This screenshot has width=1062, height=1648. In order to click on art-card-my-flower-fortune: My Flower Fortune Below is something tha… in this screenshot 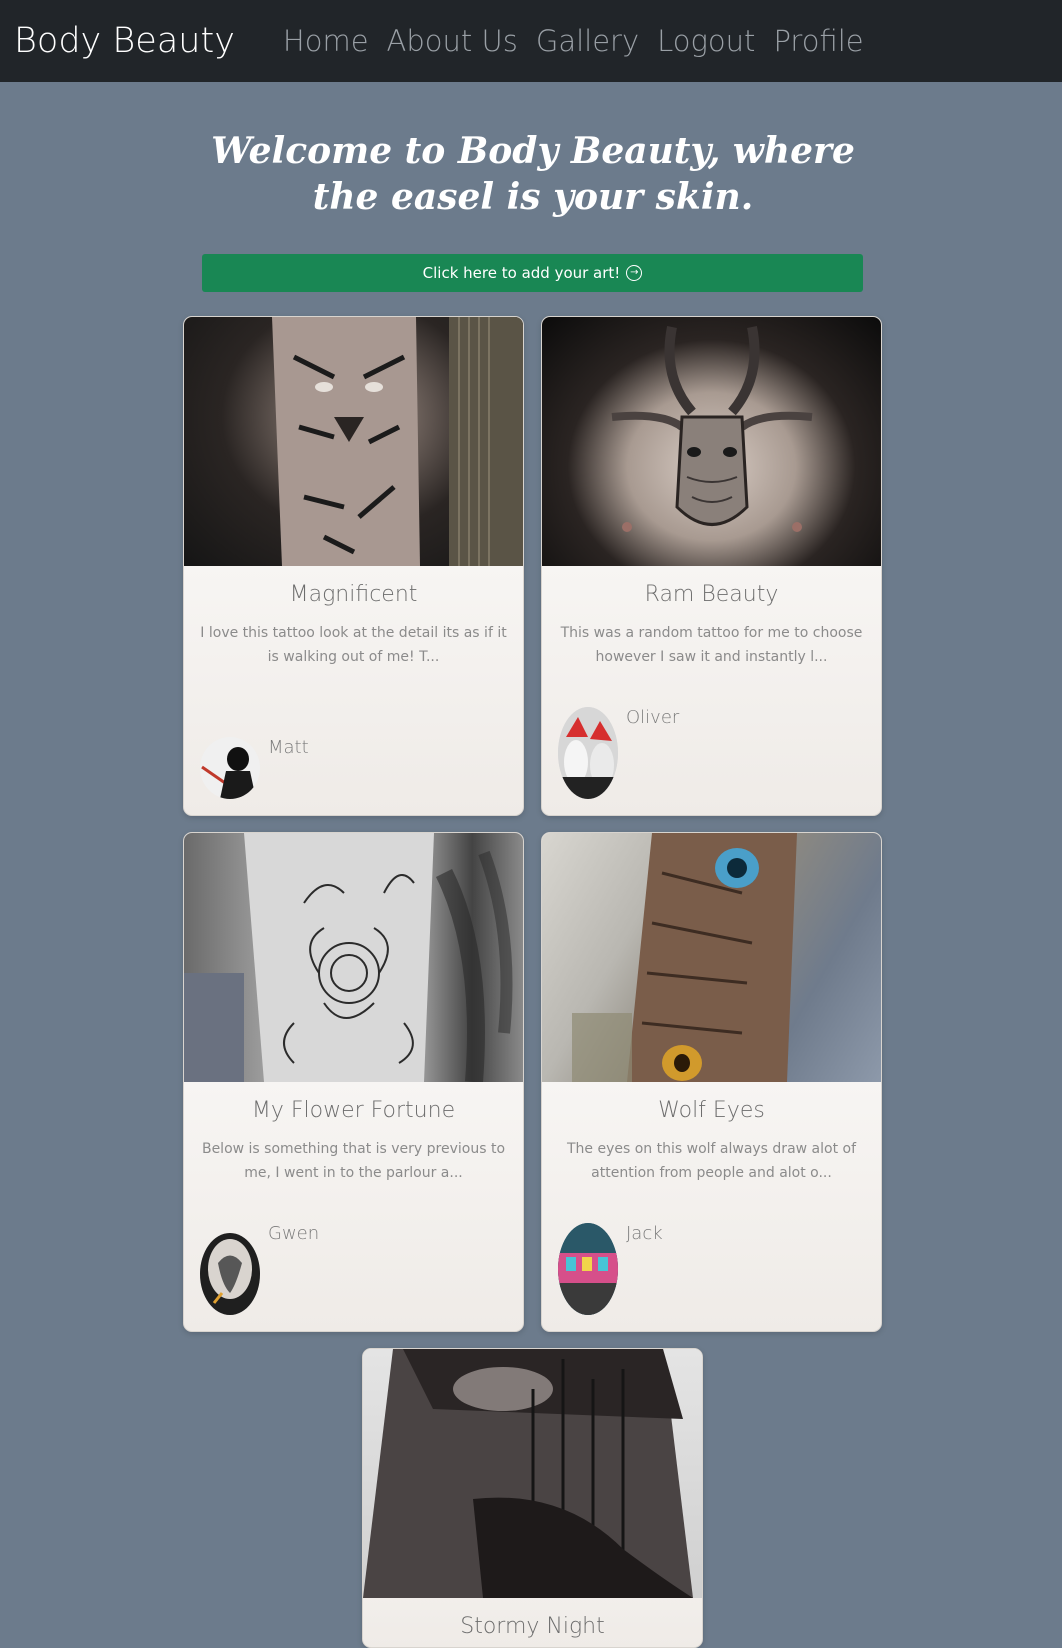, I will do `click(353, 1082)`.